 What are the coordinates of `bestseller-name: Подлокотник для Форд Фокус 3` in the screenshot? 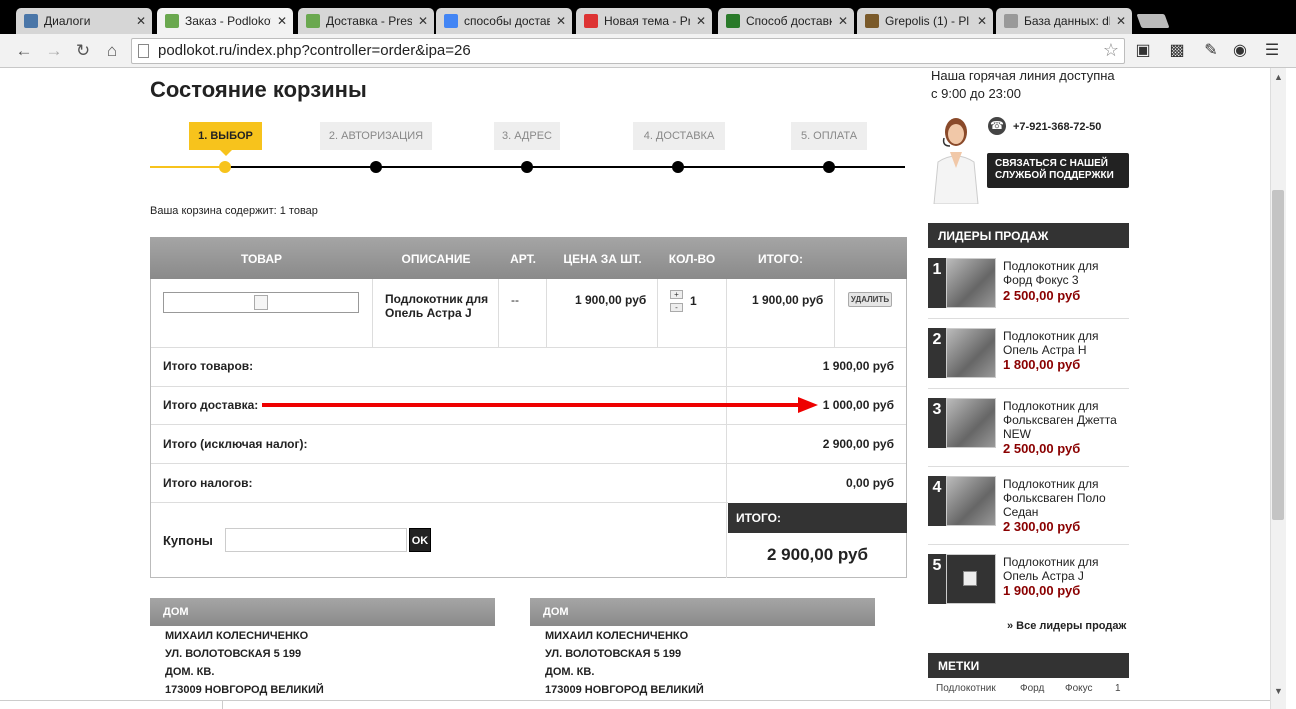 It's located at (1066, 273).